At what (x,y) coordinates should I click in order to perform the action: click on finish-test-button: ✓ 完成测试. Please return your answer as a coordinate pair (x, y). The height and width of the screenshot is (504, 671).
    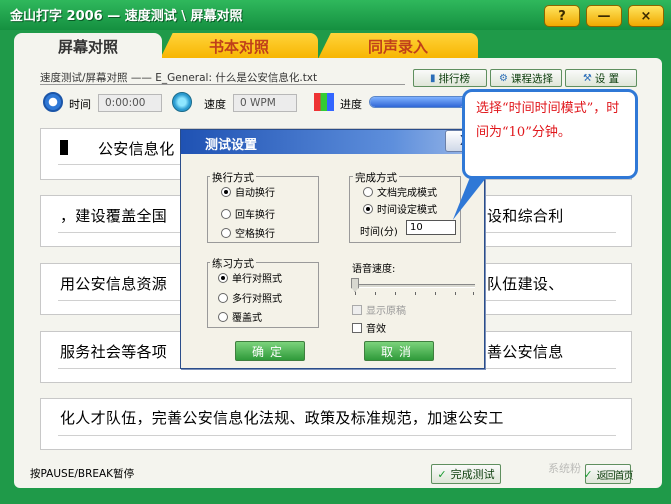
    Looking at the image, I should click on (466, 474).